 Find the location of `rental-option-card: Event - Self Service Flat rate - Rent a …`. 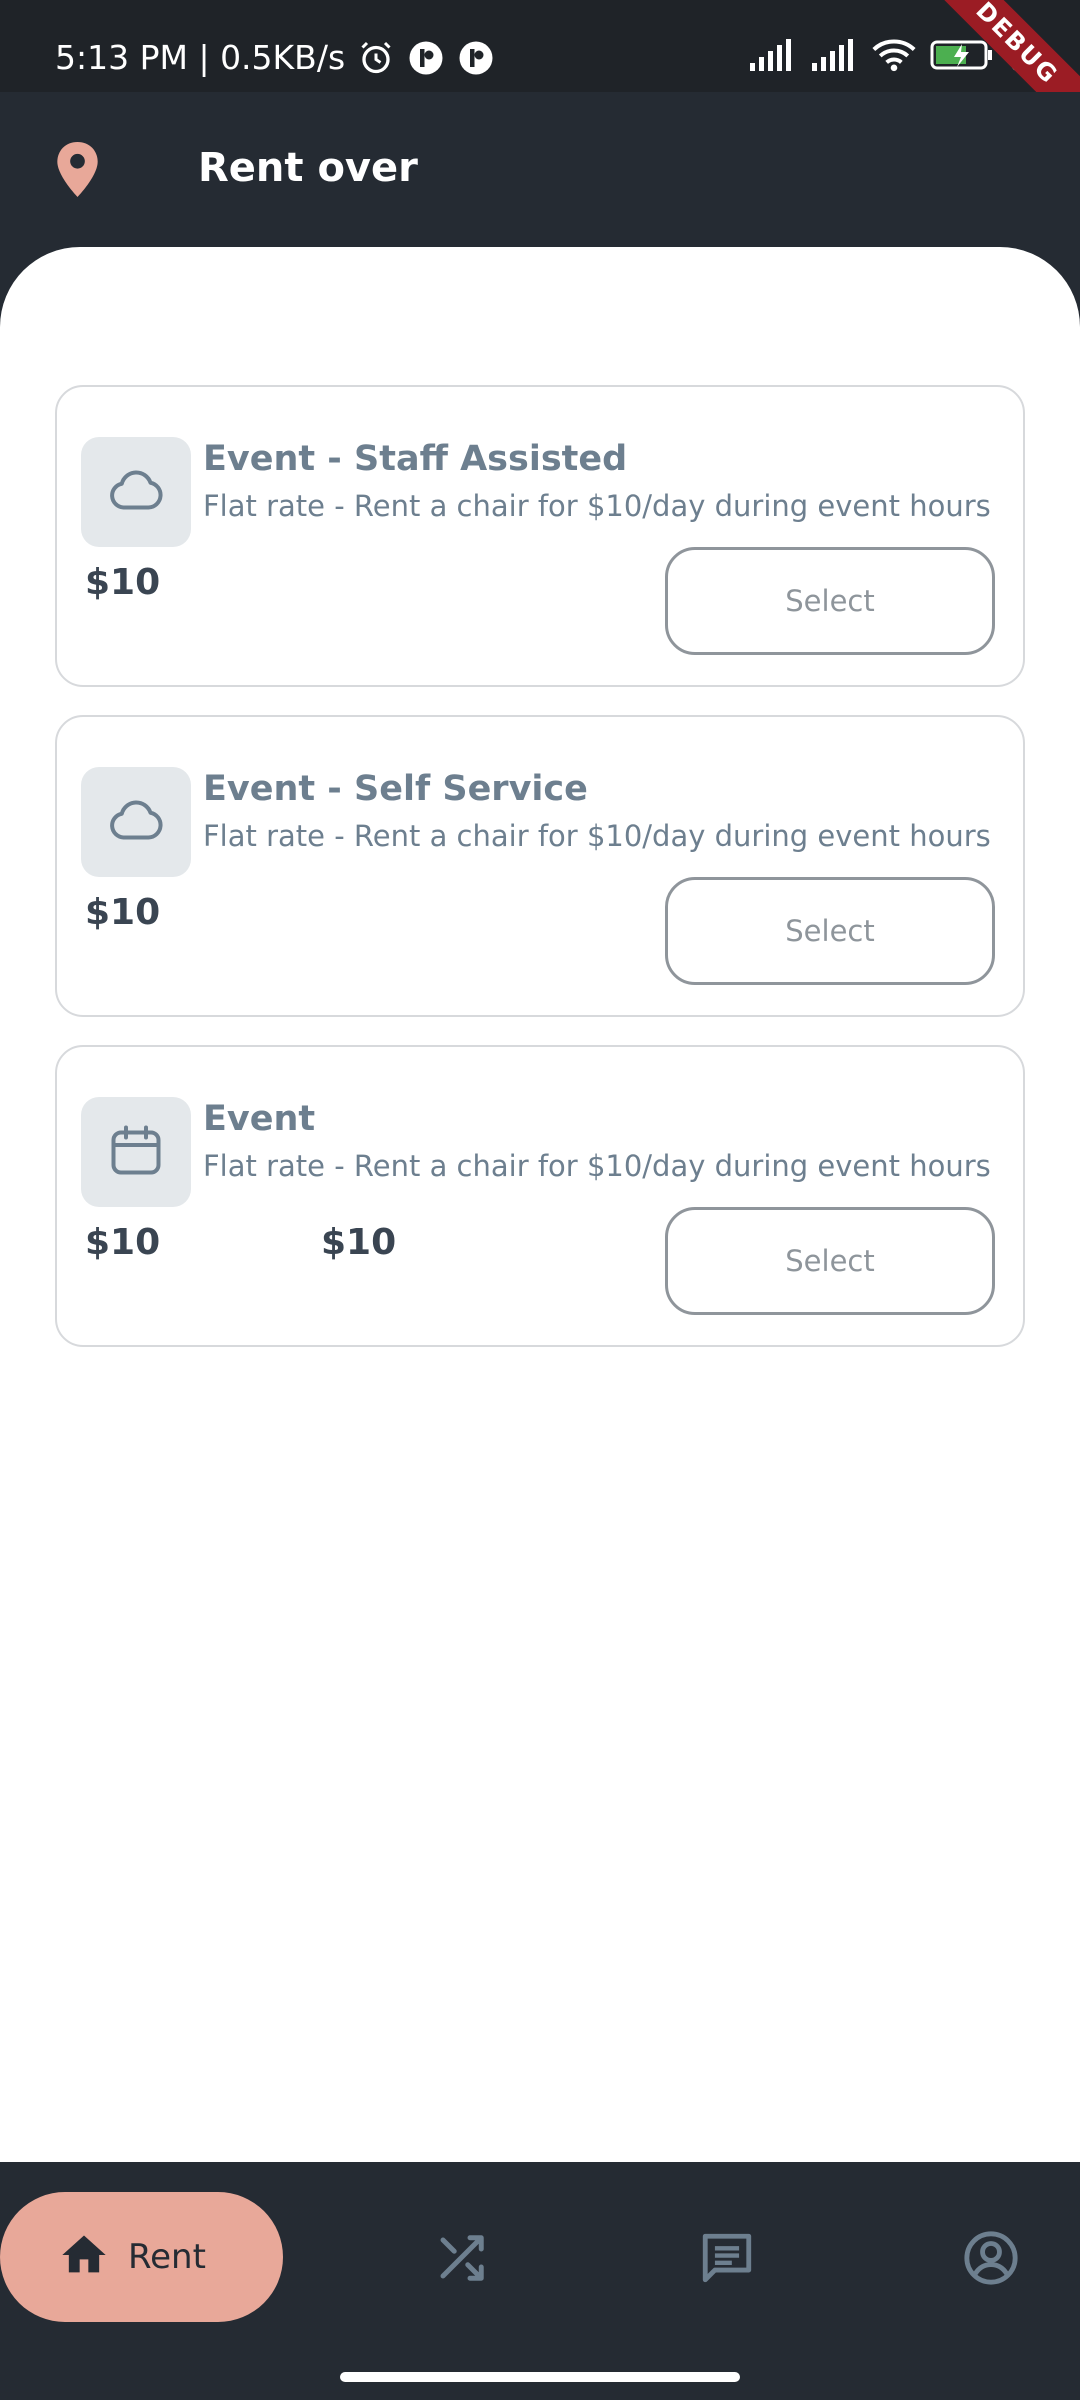

rental-option-card: Event - Self Service Flat rate - Rent a … is located at coordinates (540, 866).